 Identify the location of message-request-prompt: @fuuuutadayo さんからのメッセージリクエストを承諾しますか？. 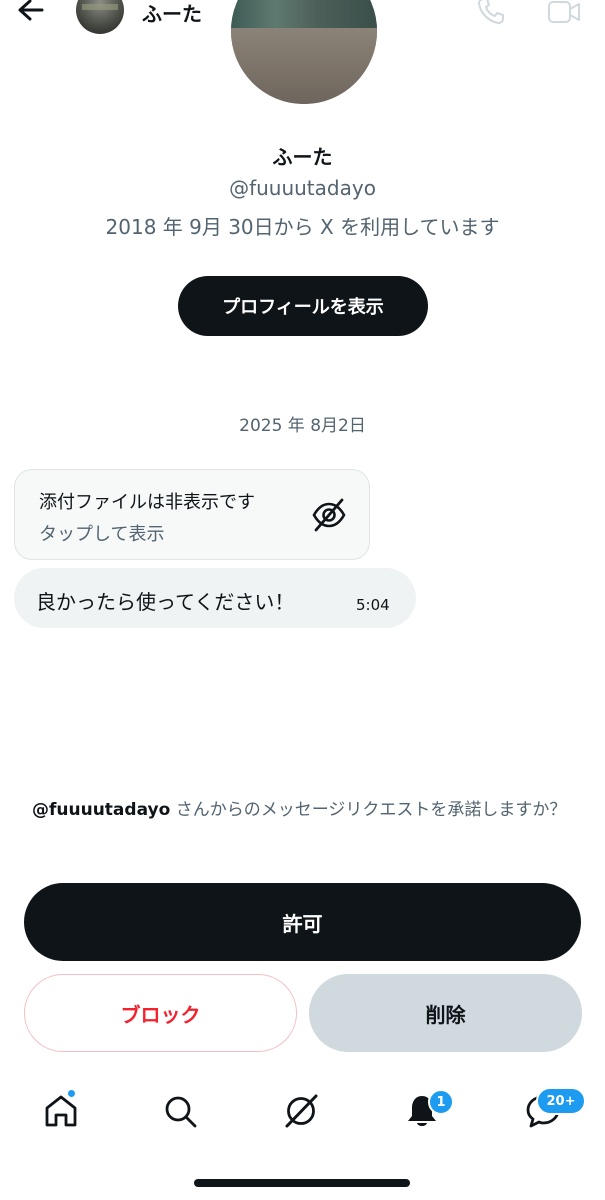
(304, 810).